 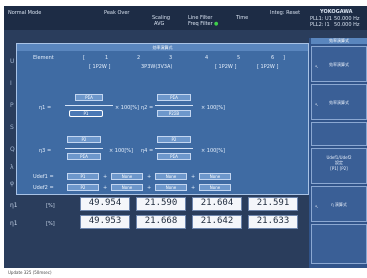 What do you see at coordinates (215, 187) in the screenshot?
I see `udef2-term-4-button: None` at bounding box center [215, 187].